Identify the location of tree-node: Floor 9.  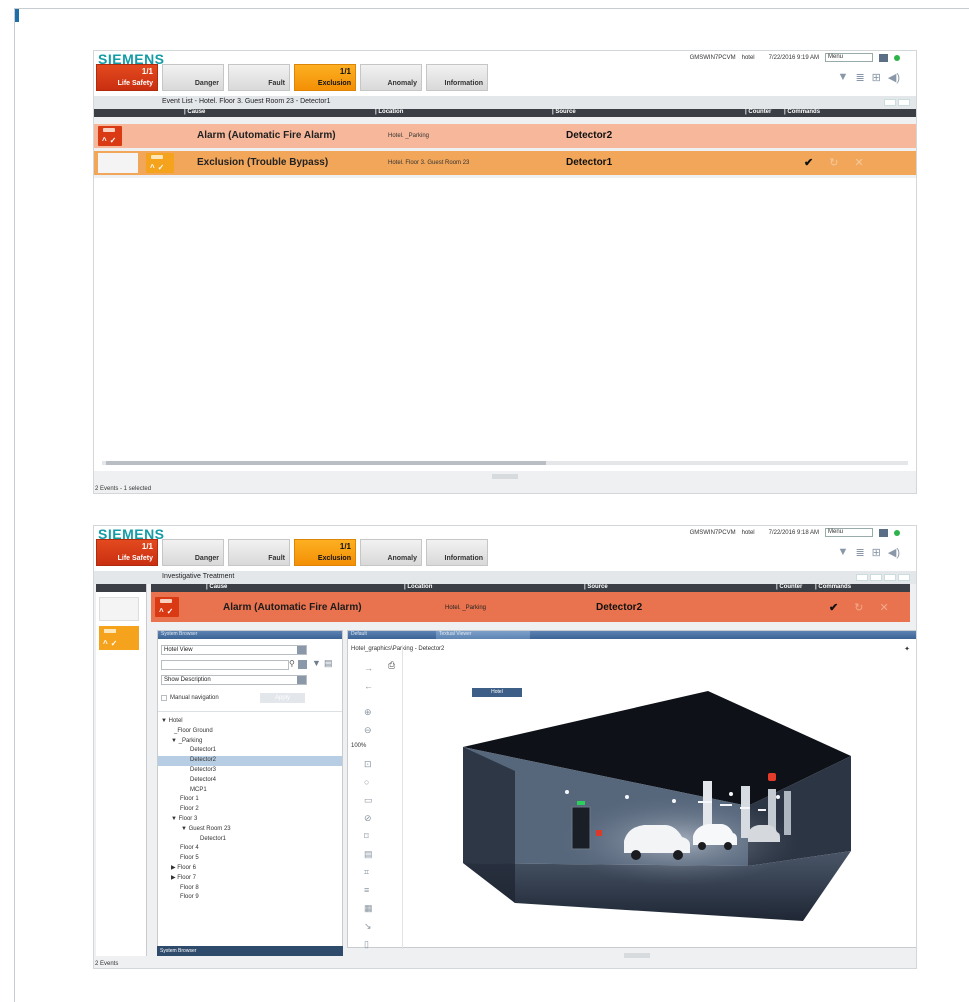
(250, 898).